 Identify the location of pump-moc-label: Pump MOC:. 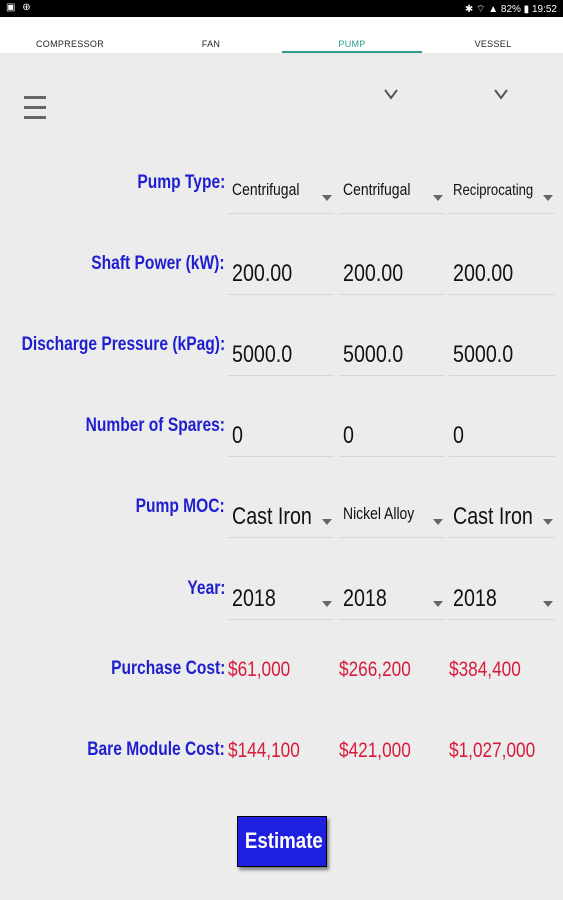
(180, 506).